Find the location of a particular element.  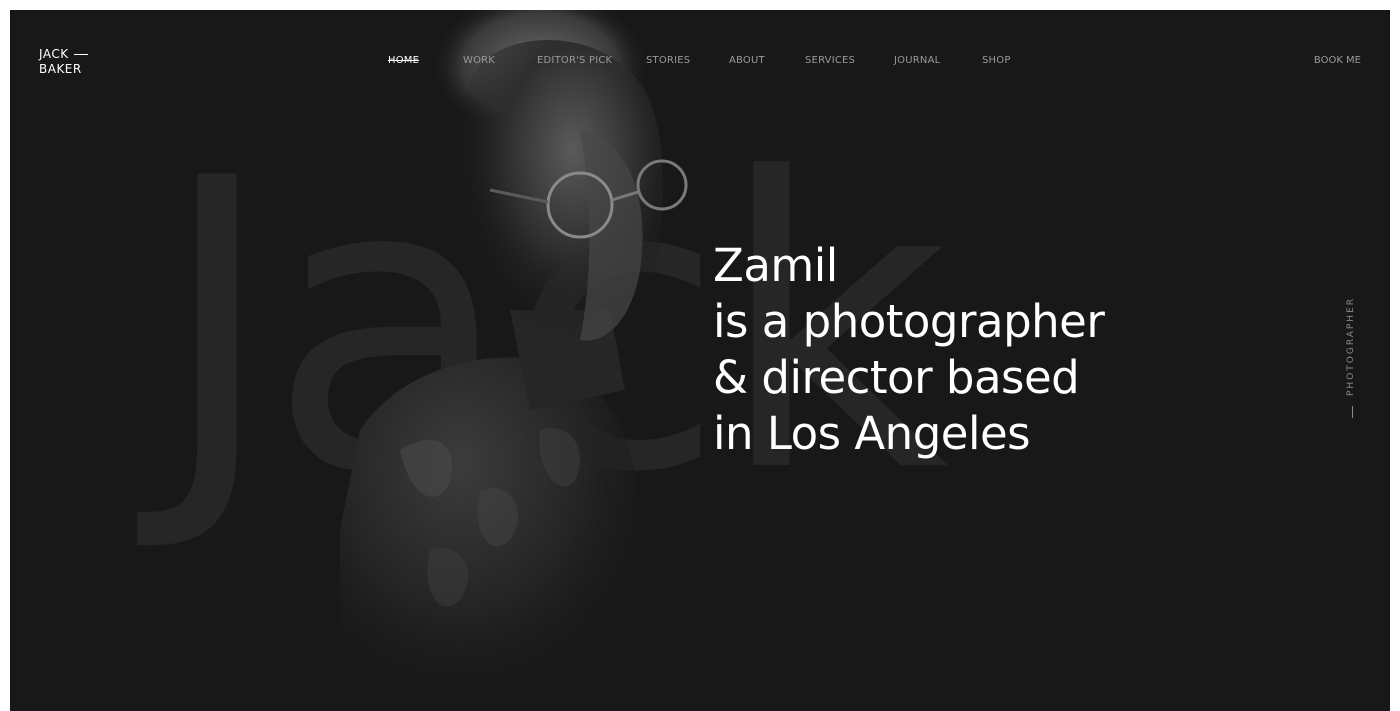

nav-item-about: ABOUT is located at coordinates (747, 60).